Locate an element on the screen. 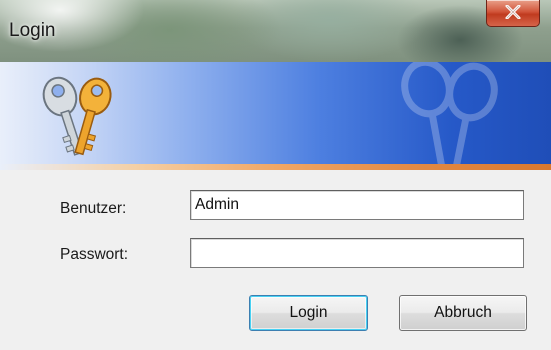  login-button: Login is located at coordinates (308, 313).